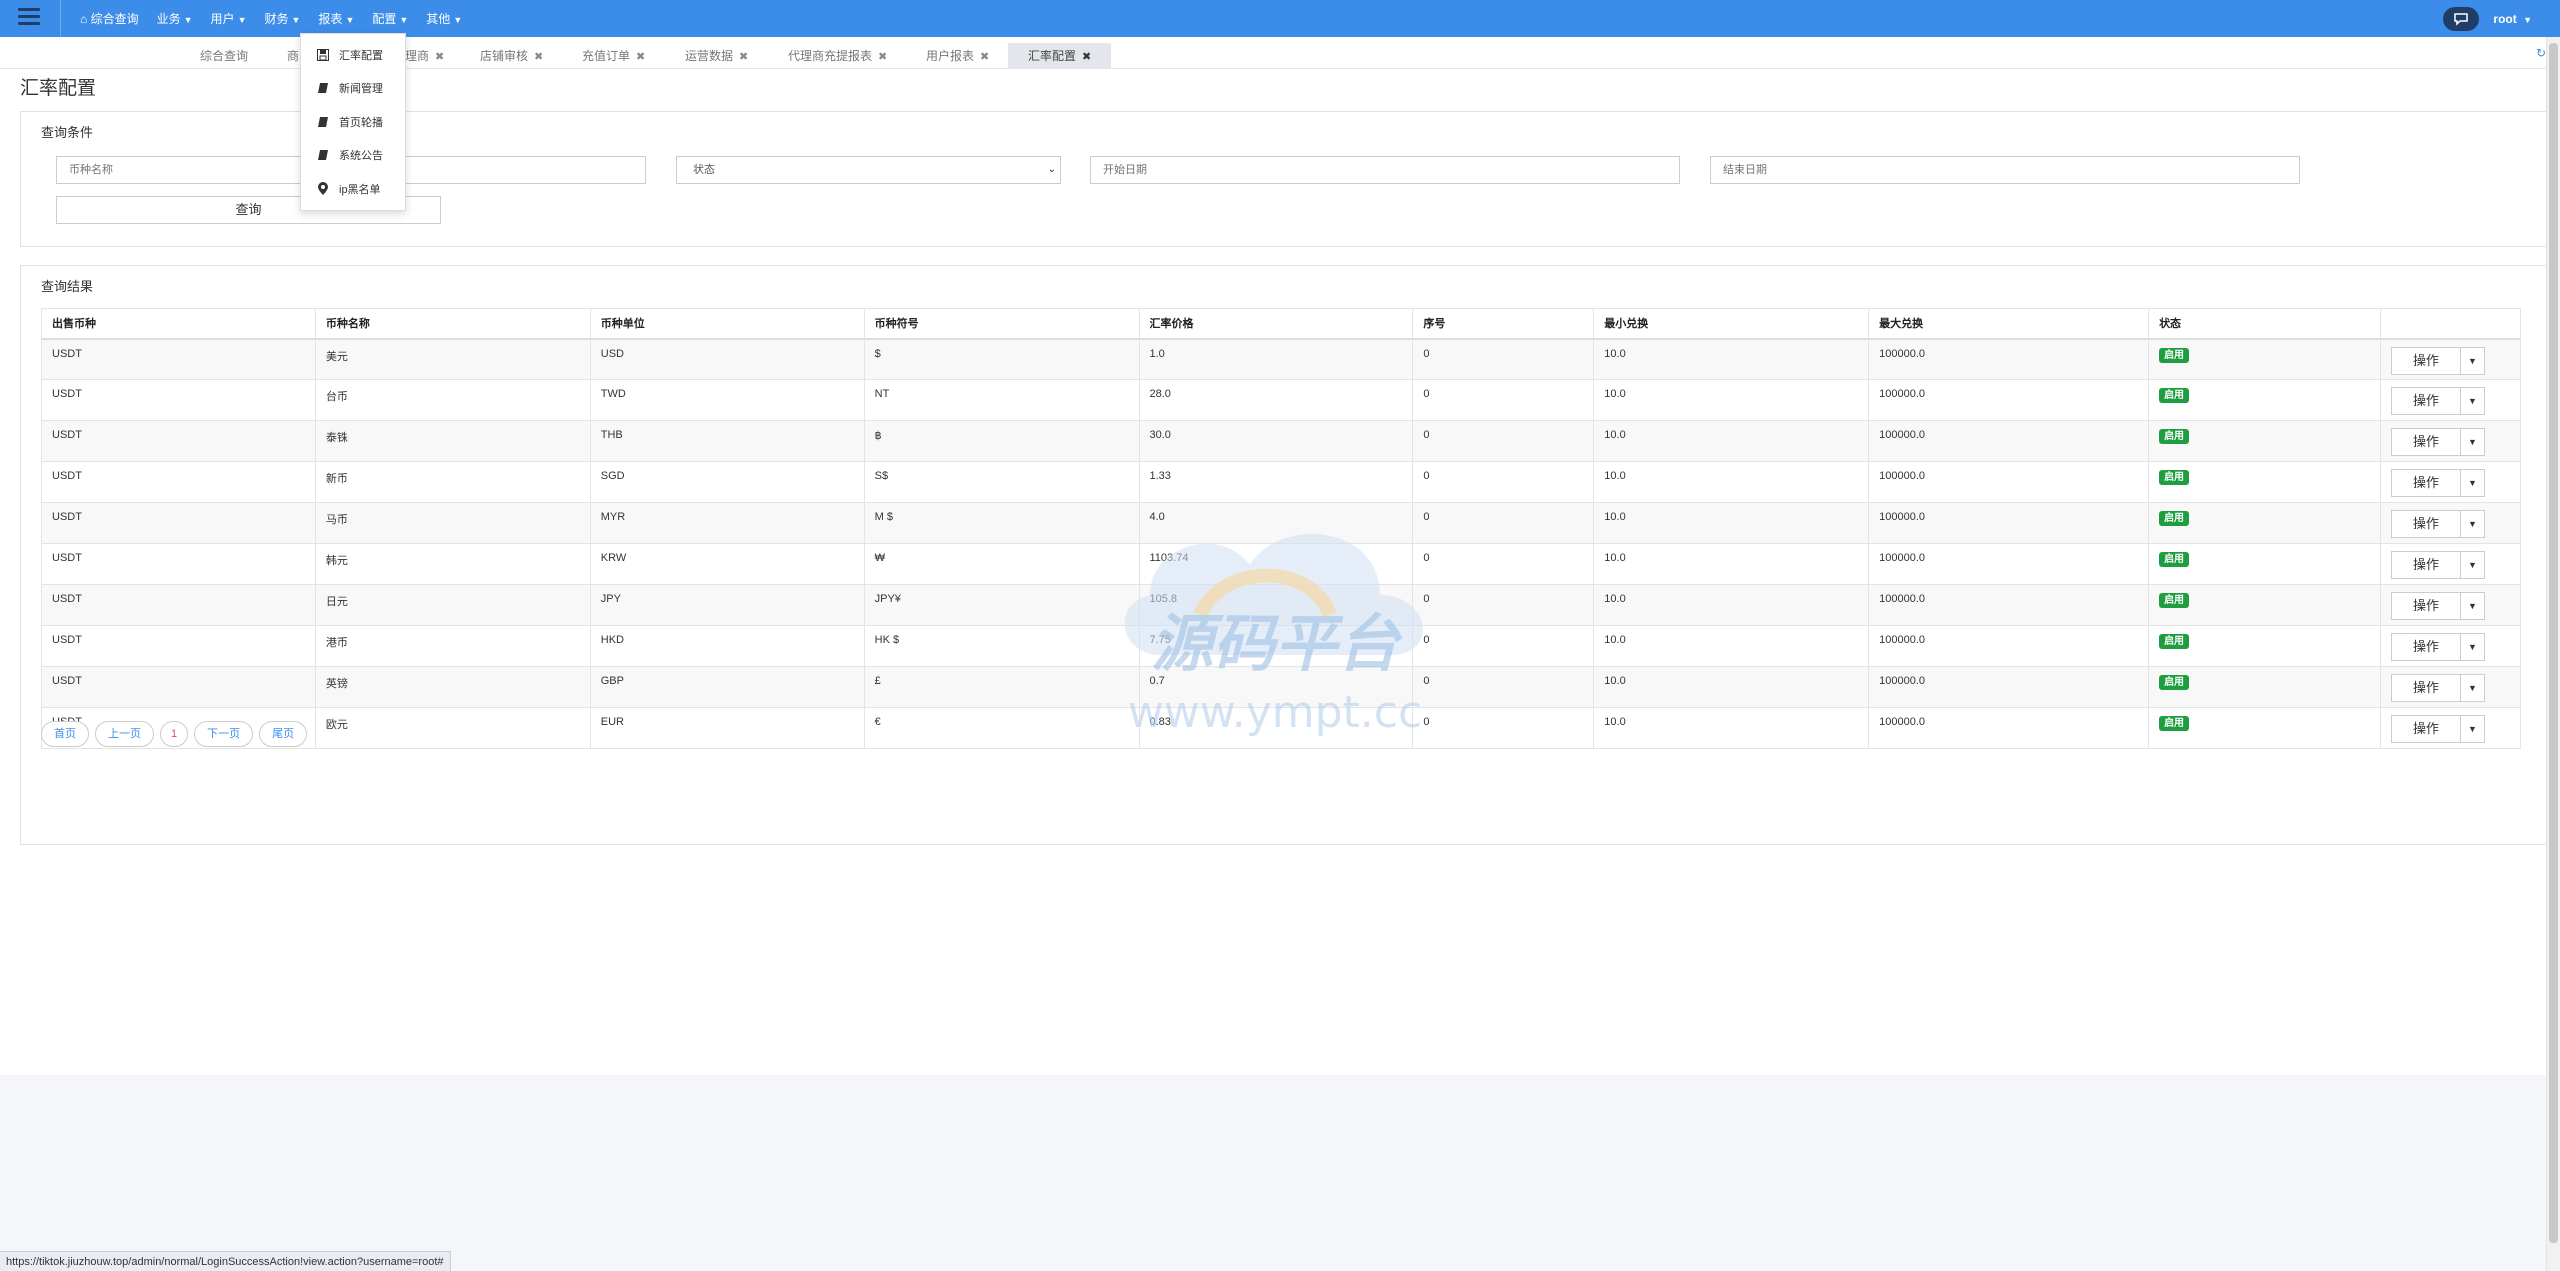  I want to click on cell-symbol: JPY¥, so click(1001, 605).